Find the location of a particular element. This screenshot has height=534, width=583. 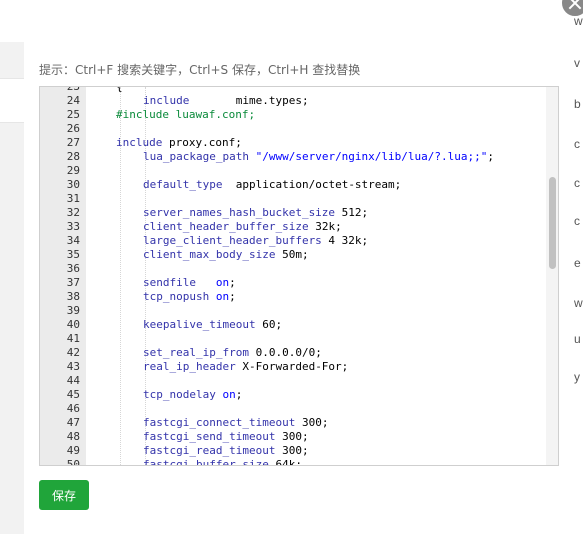

line-number: 47 is located at coordinates (73, 422).